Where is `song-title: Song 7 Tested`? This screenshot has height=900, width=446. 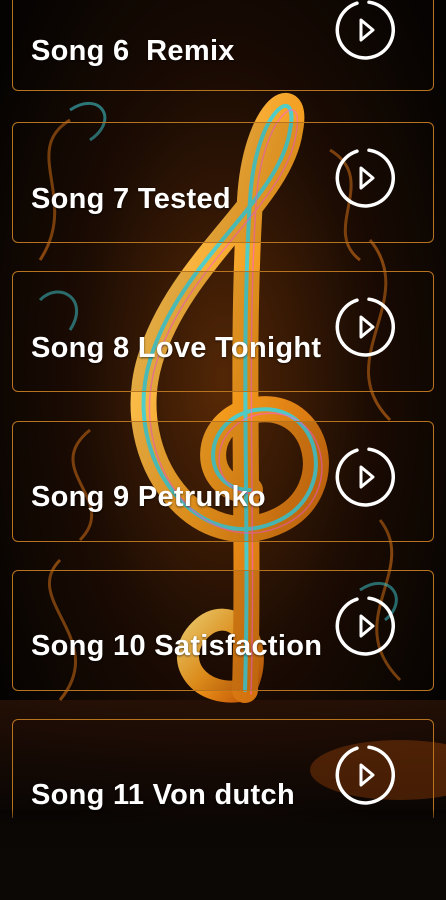
song-title: Song 7 Tested is located at coordinates (131, 199).